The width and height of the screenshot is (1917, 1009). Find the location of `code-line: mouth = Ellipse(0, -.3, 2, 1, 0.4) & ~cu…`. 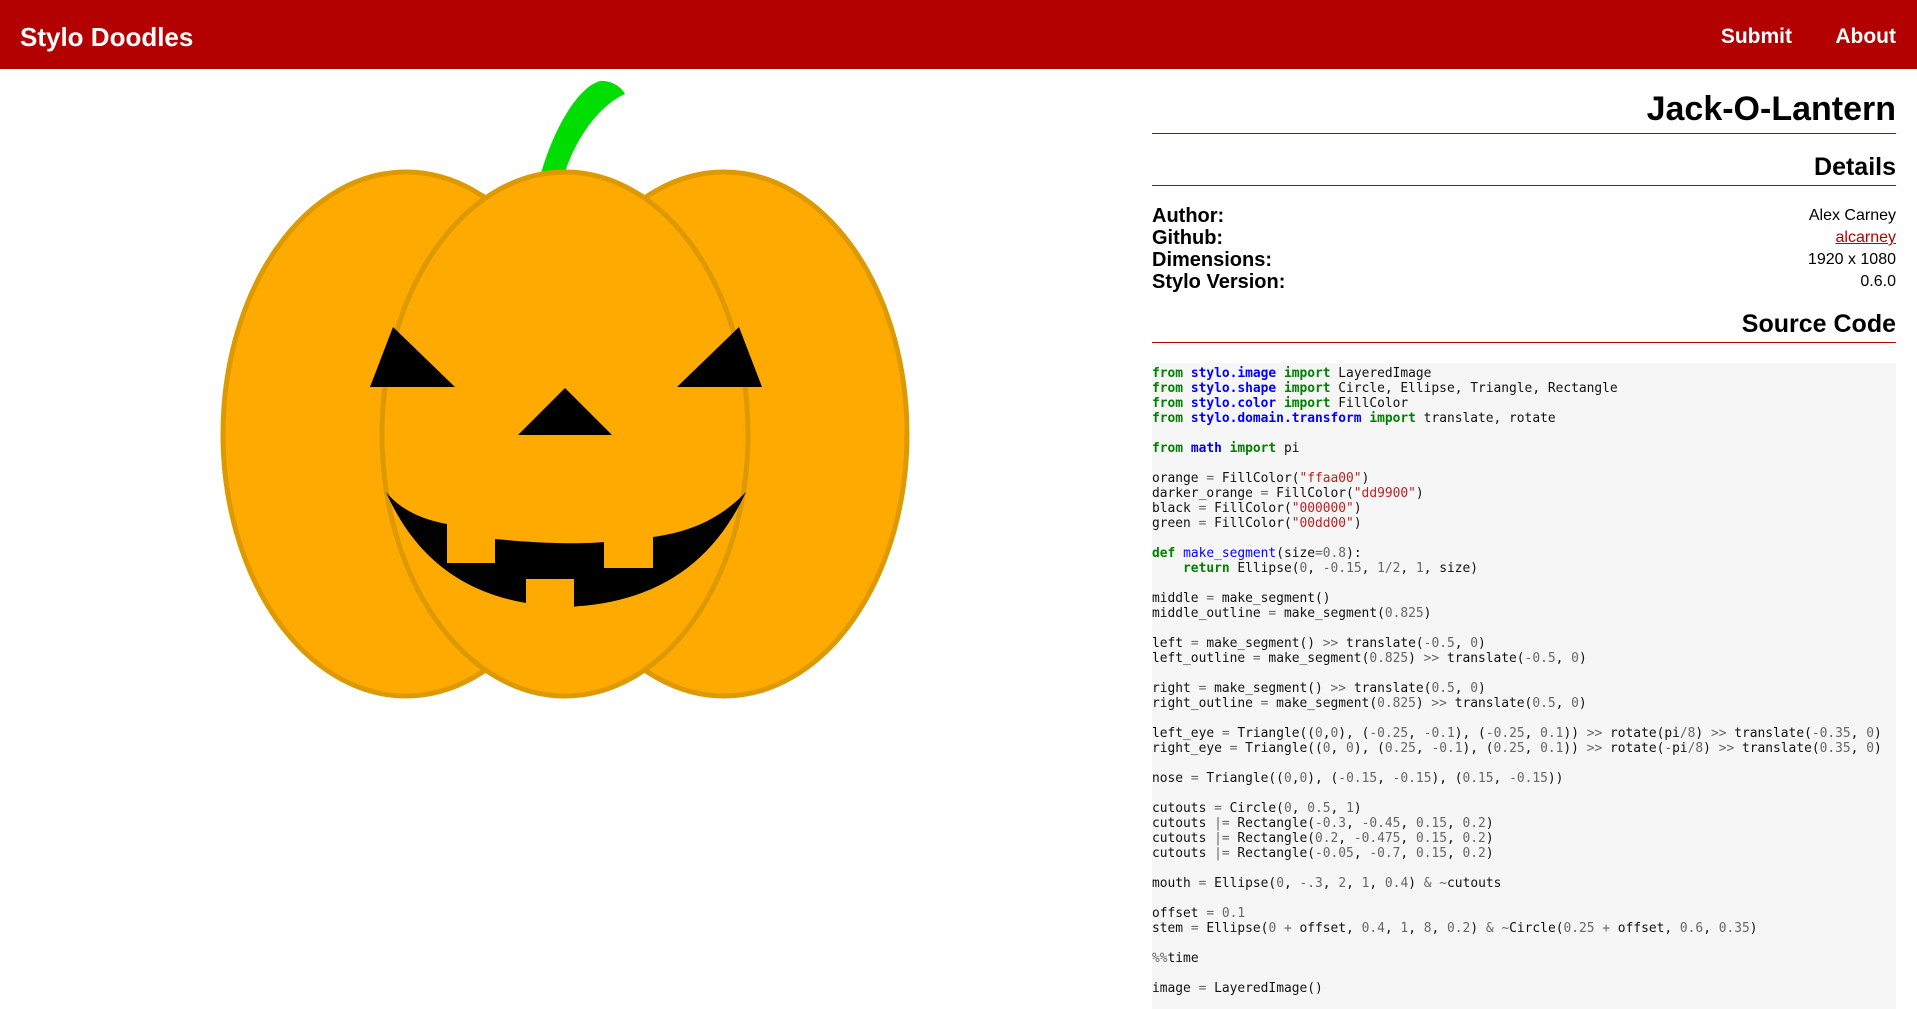

code-line: mouth = Ellipse(0, -.3, 2, 1, 0.4) & ~cu… is located at coordinates (1327, 883).